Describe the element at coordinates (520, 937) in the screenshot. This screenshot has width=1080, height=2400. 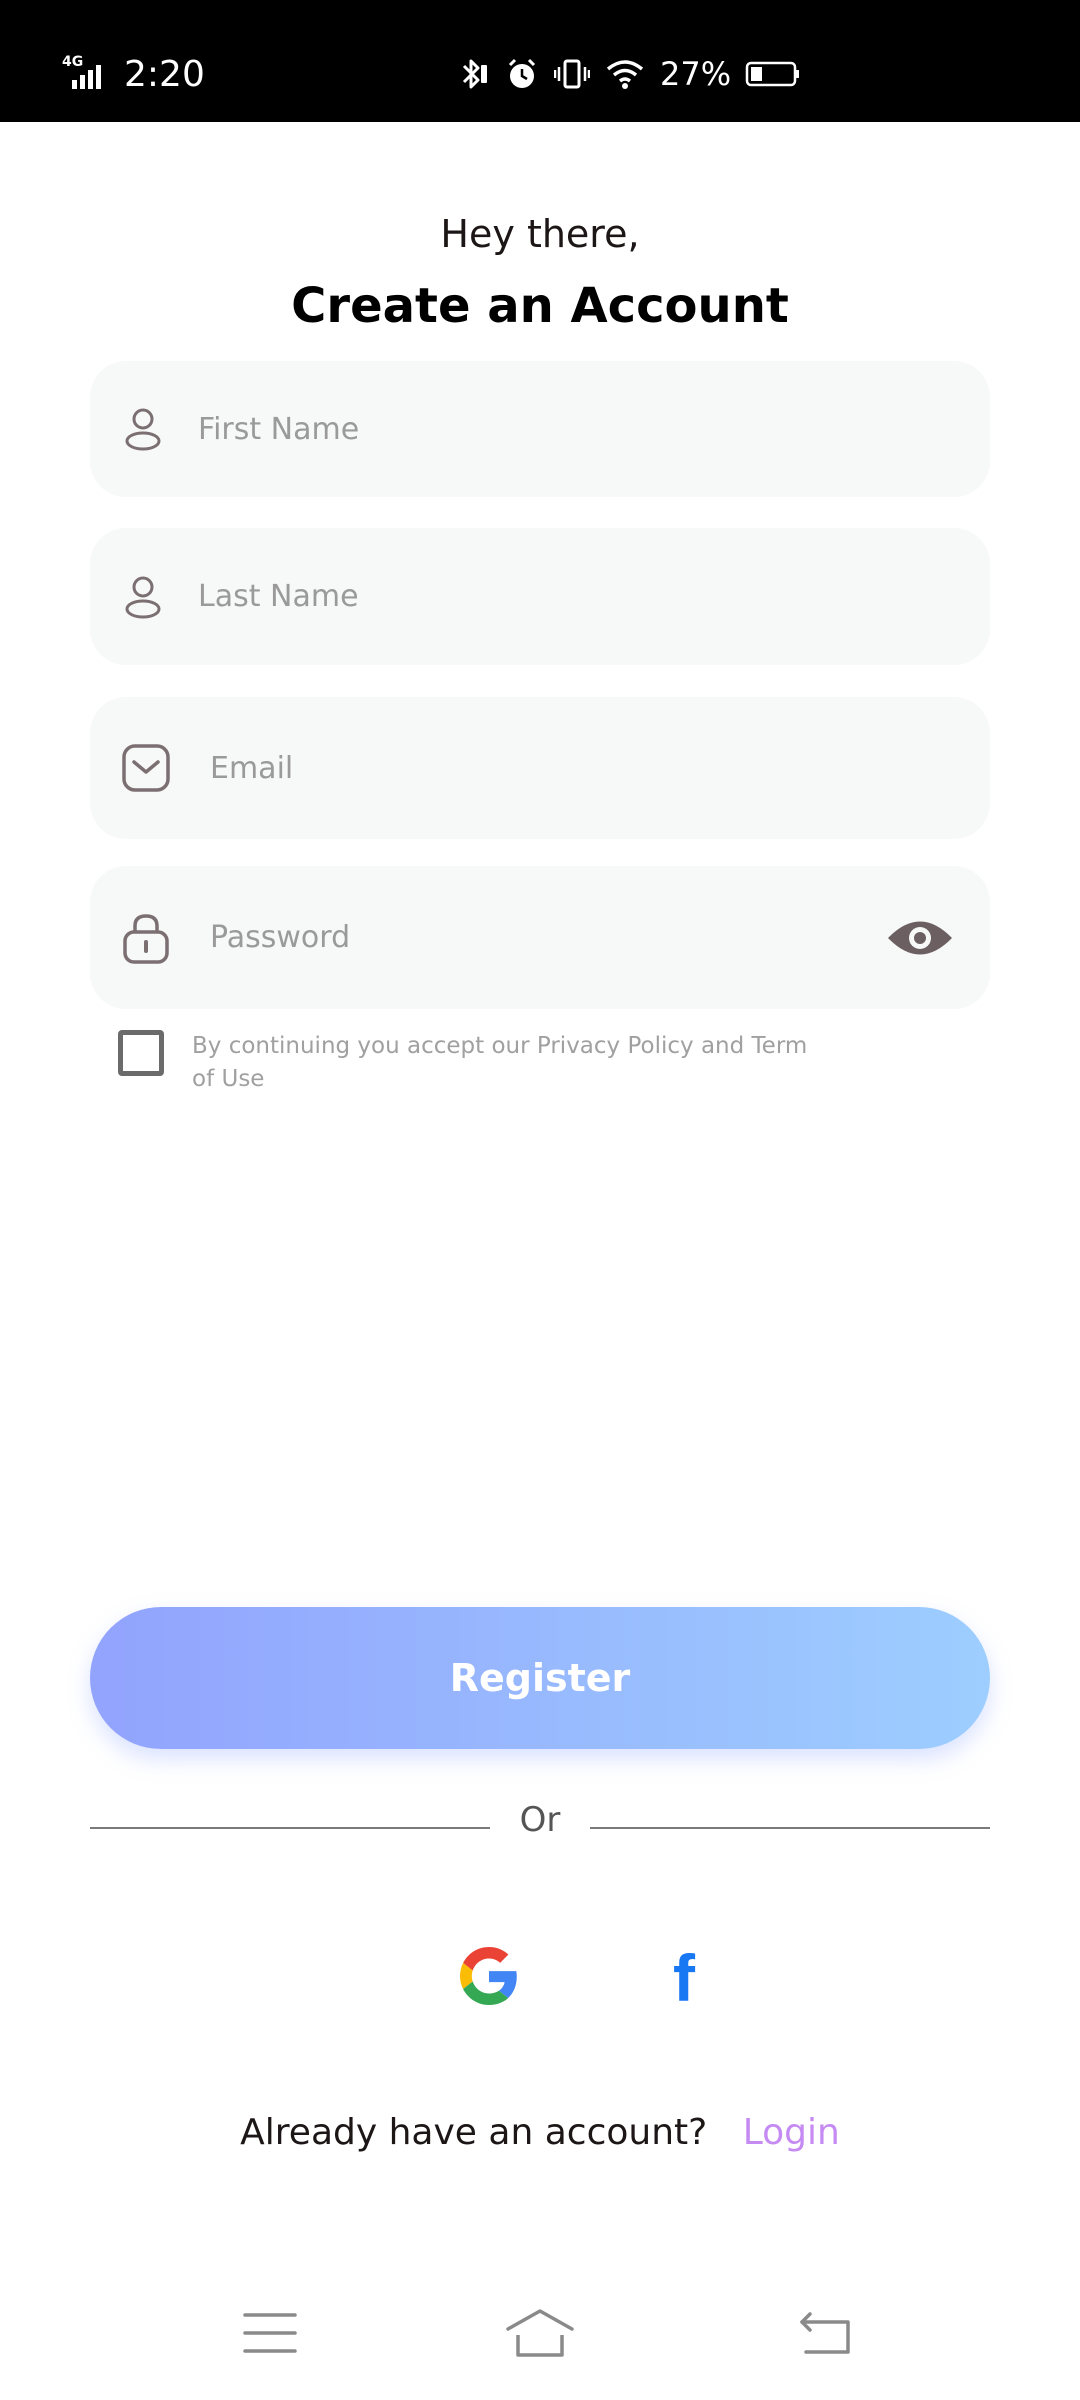
I see `password-input` at that location.